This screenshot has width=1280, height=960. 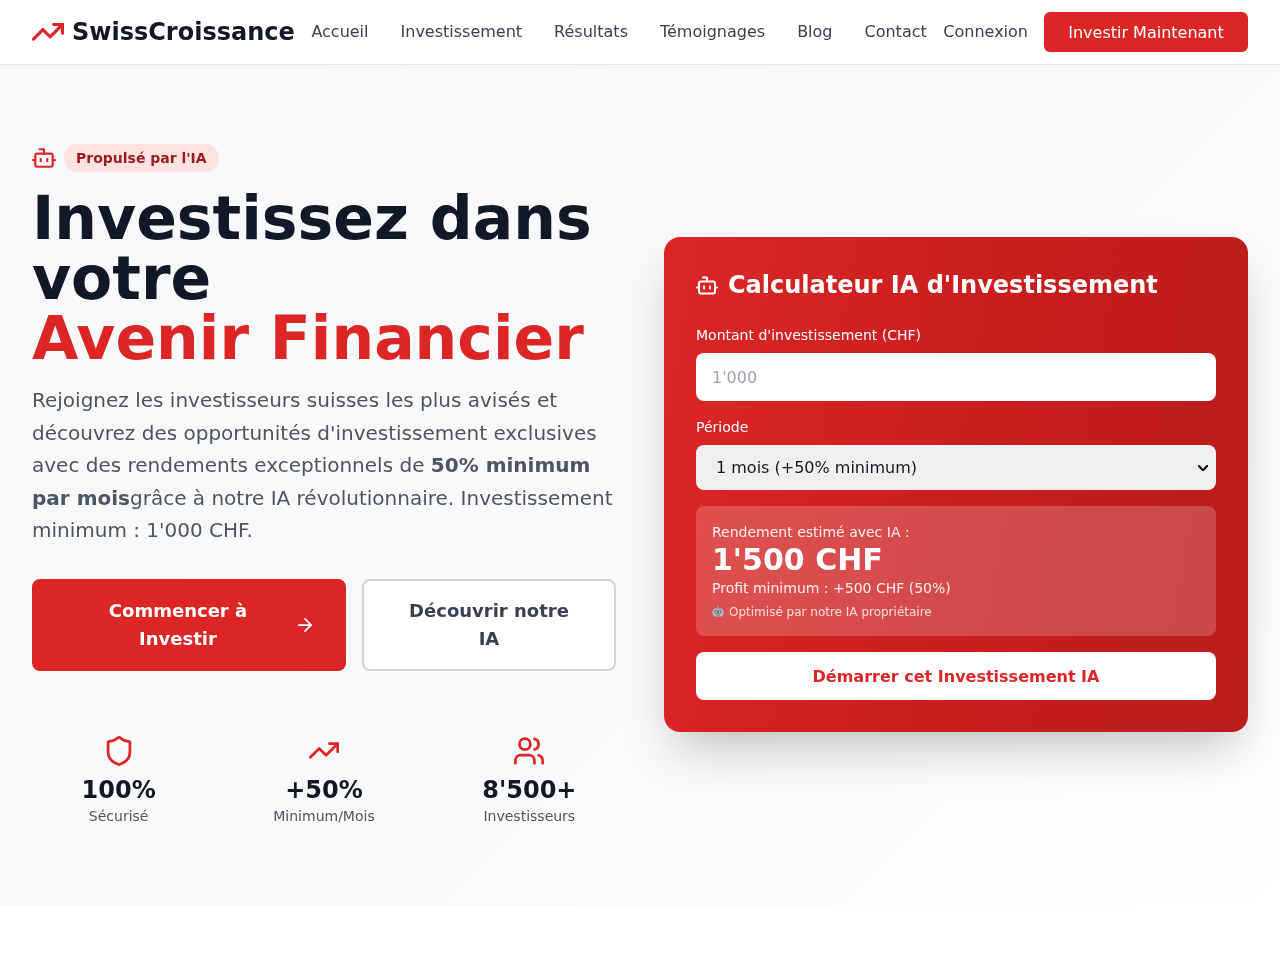 I want to click on result-profit: Profit minimum : +500 CHF (50%), so click(x=832, y=589).